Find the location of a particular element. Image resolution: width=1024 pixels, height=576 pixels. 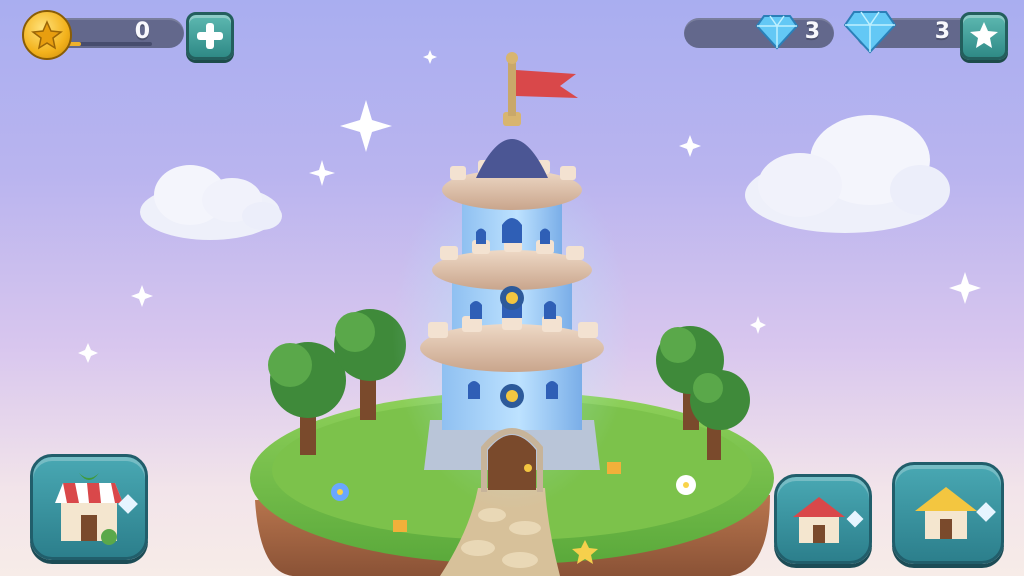

coin-count: 0 is located at coordinates (142, 31).